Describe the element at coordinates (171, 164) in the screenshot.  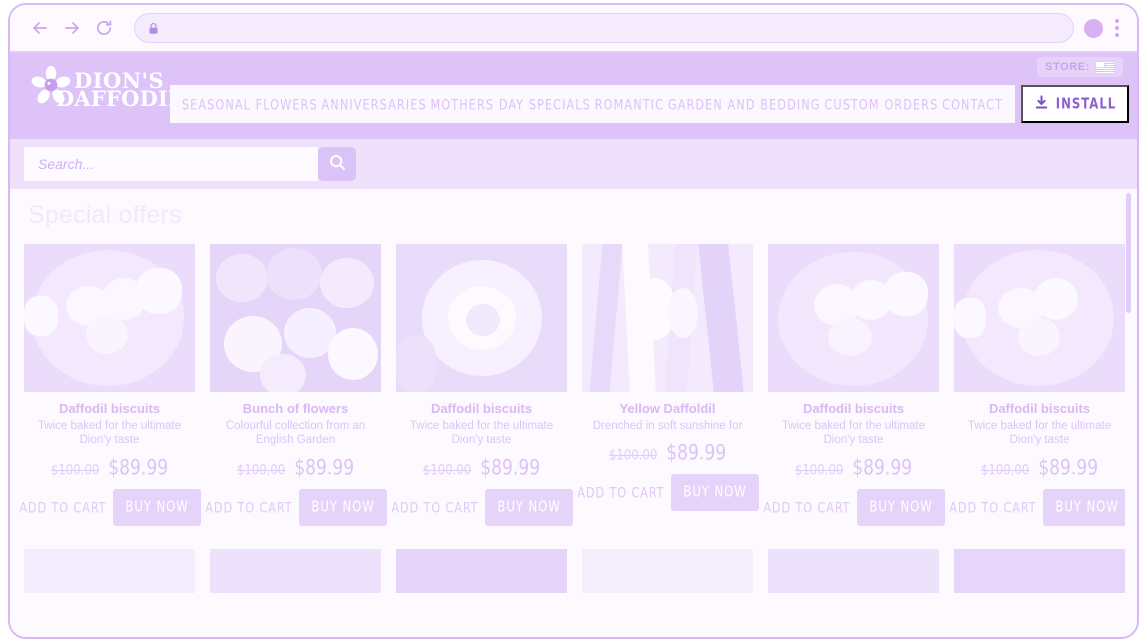
I see `search-input` at that location.